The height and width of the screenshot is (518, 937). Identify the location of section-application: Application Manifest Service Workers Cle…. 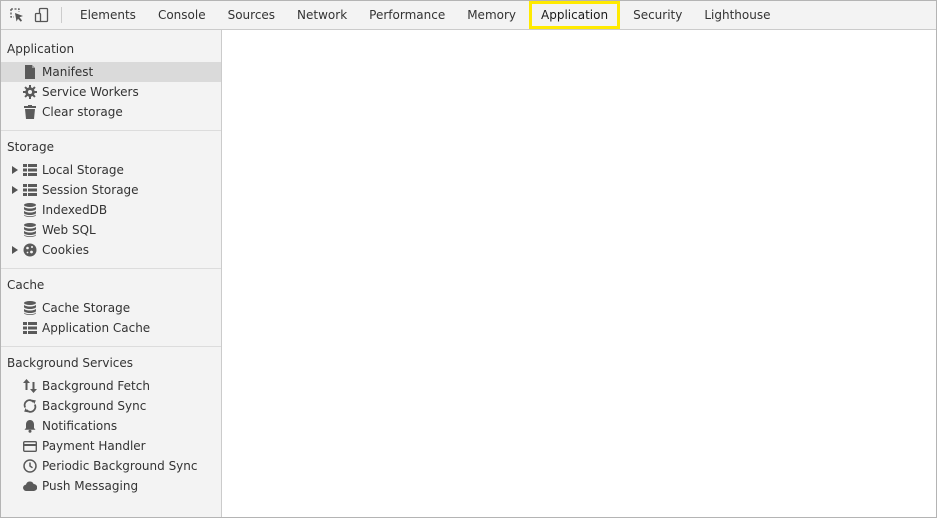
(111, 80).